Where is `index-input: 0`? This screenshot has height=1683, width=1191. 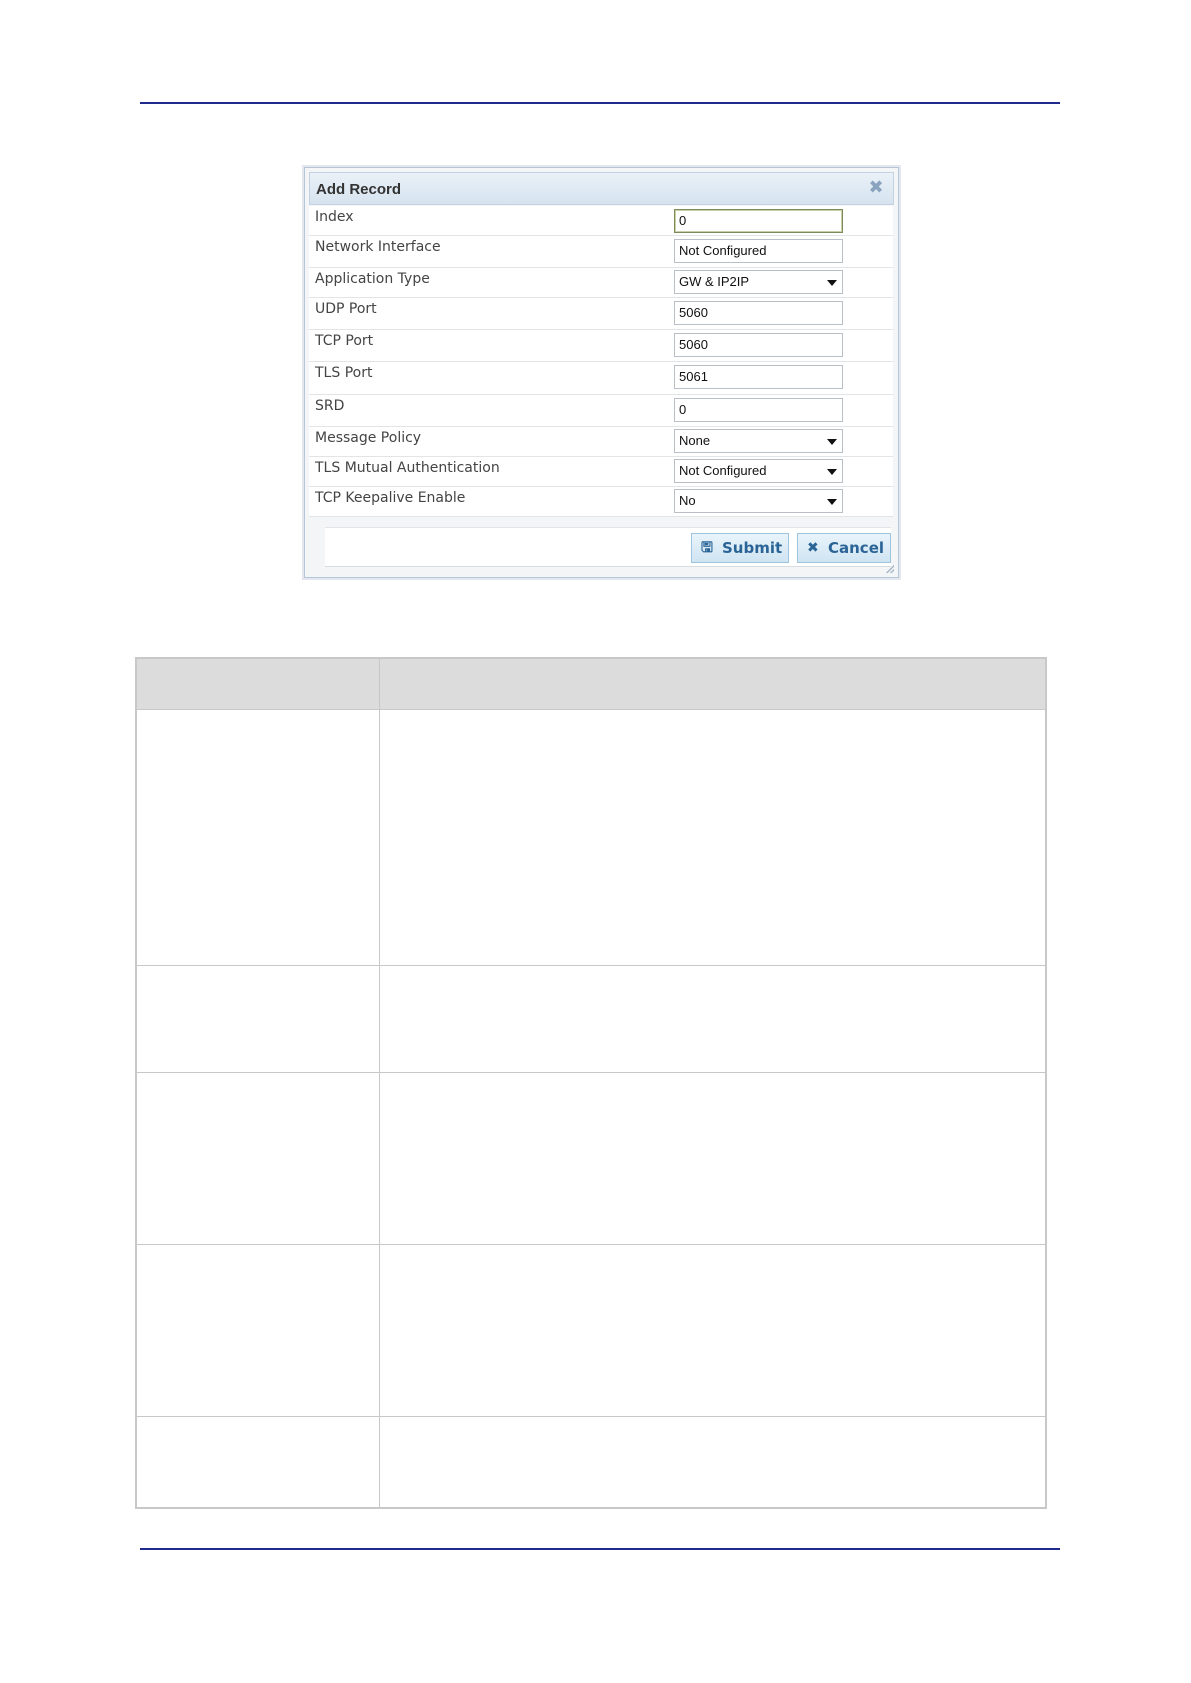
index-input: 0 is located at coordinates (758, 221).